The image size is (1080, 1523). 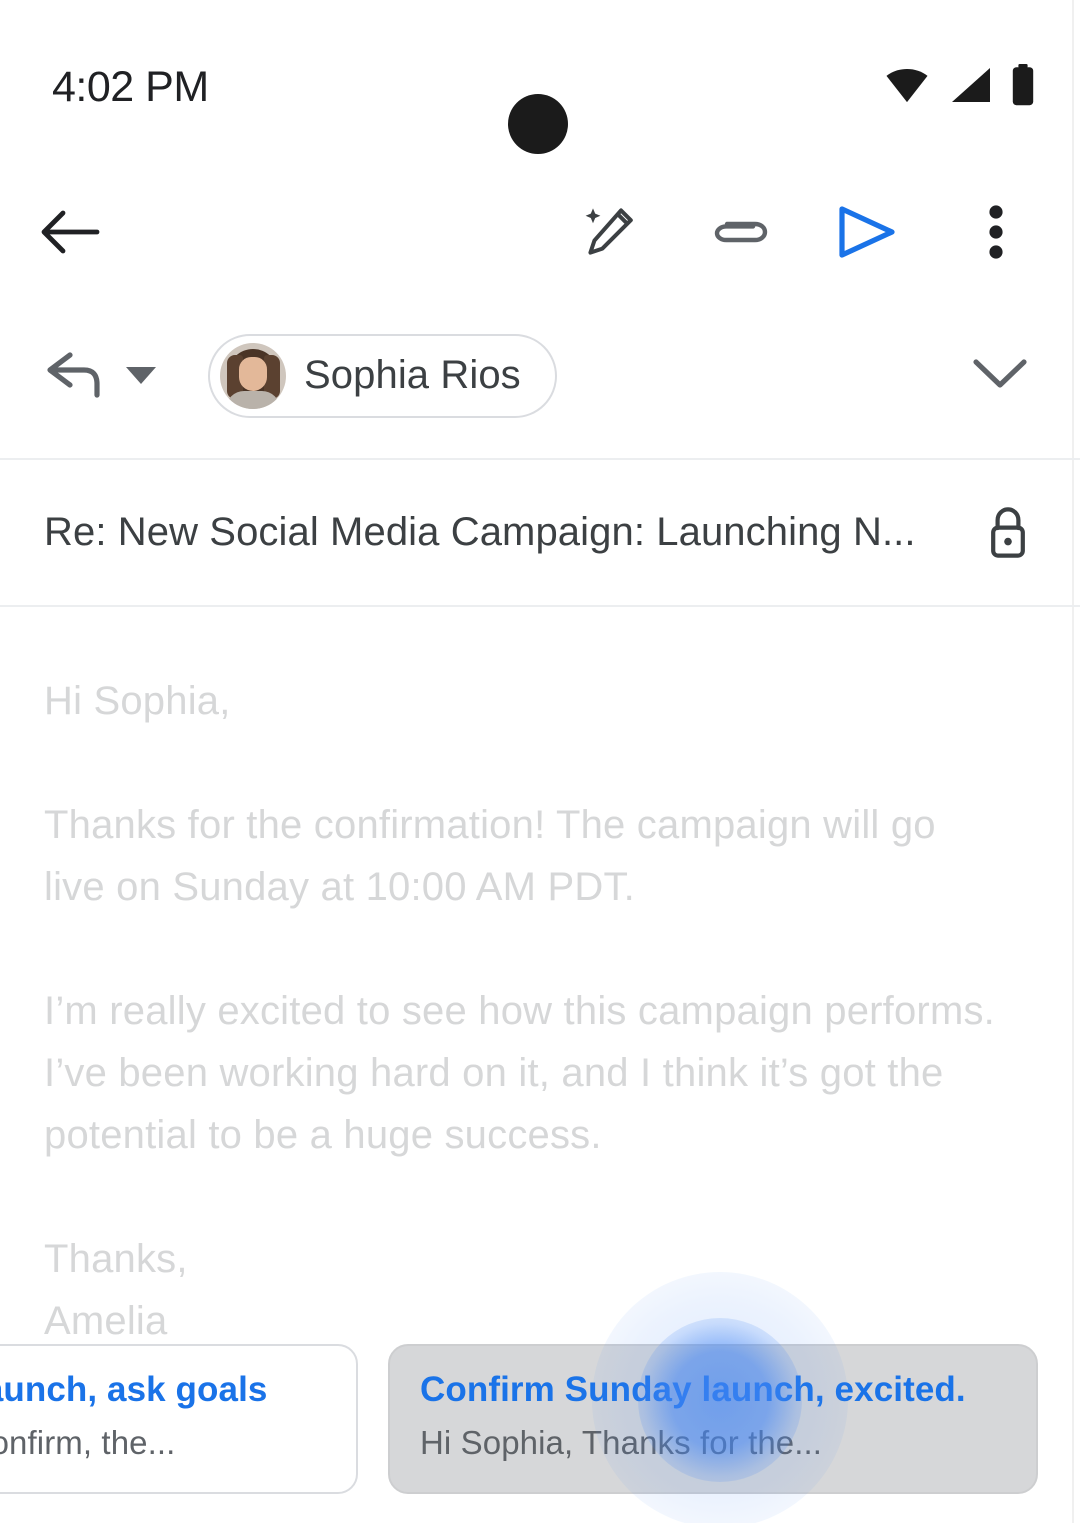 I want to click on recipient-name: Sophia Rios, so click(x=412, y=375).